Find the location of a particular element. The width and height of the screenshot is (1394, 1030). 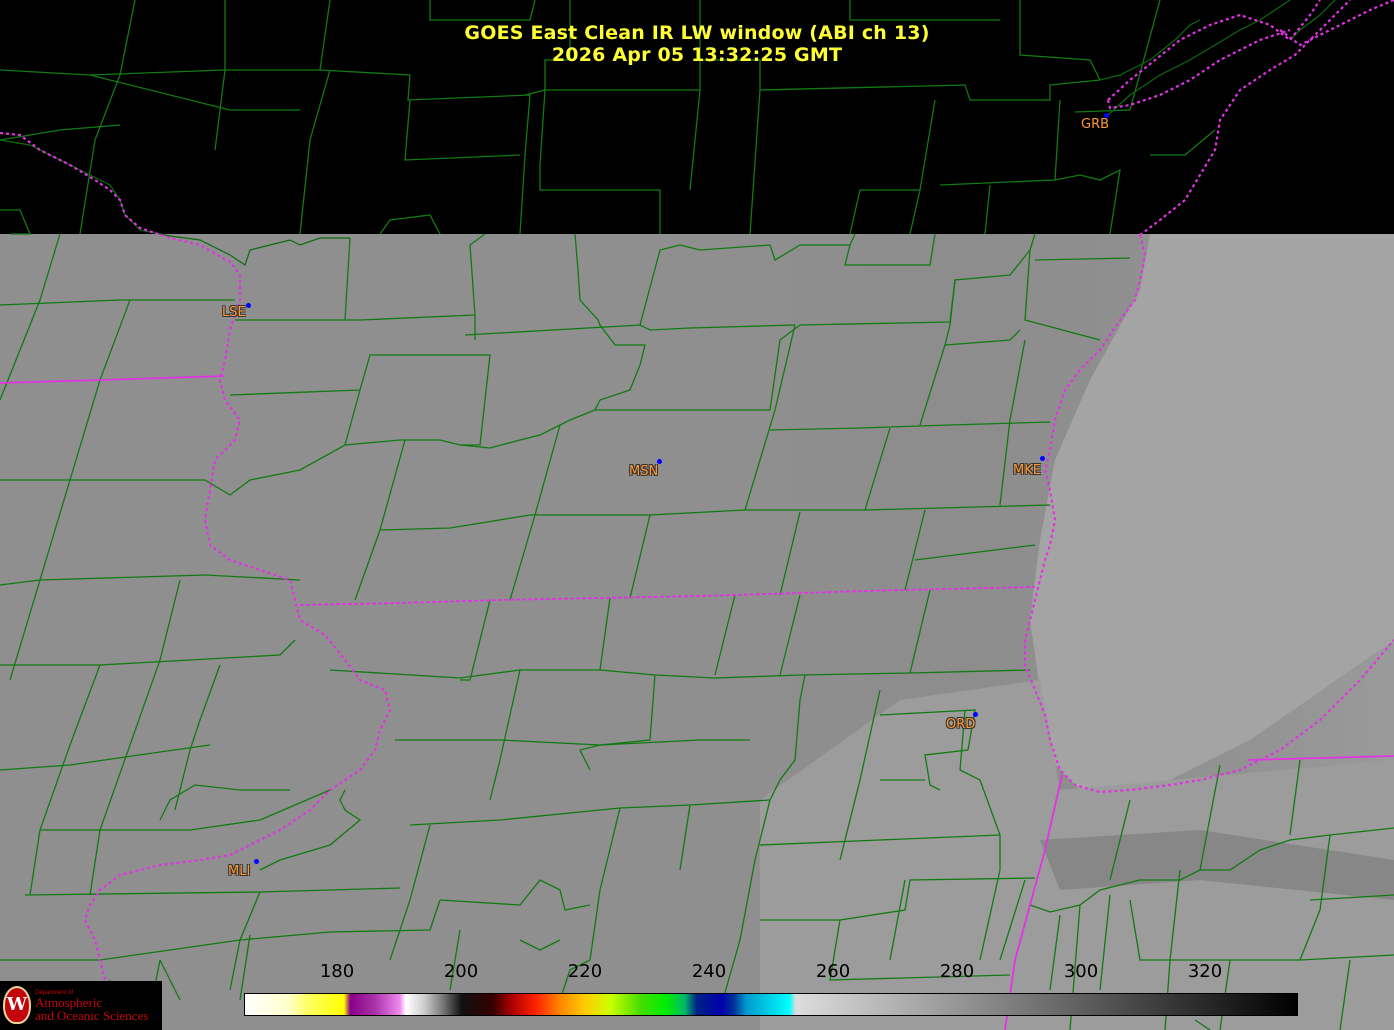

station-marker-mli is located at coordinates (256, 861).